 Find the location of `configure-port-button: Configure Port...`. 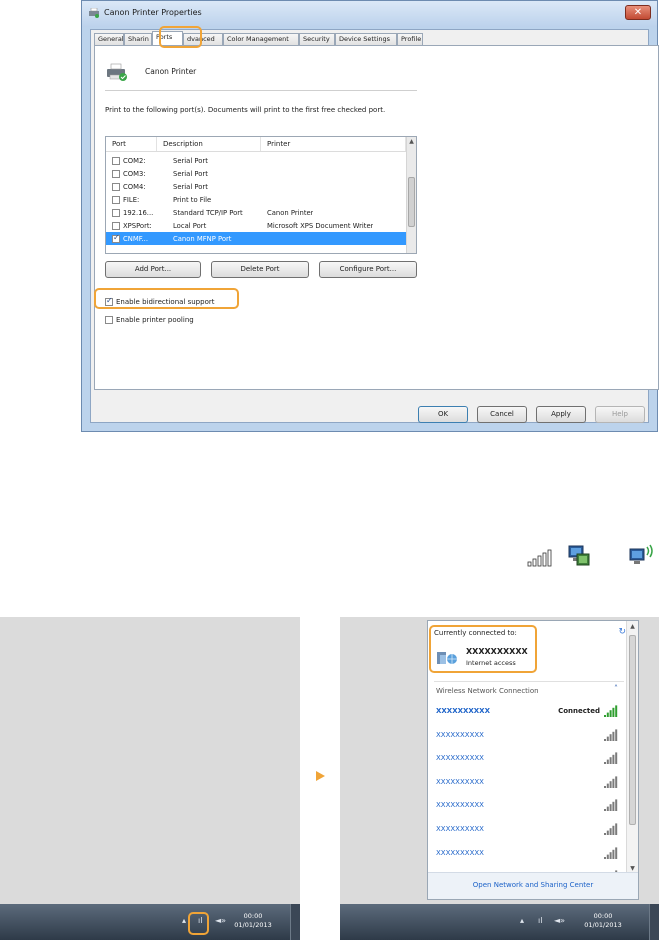

configure-port-button: Configure Port... is located at coordinates (368, 269).